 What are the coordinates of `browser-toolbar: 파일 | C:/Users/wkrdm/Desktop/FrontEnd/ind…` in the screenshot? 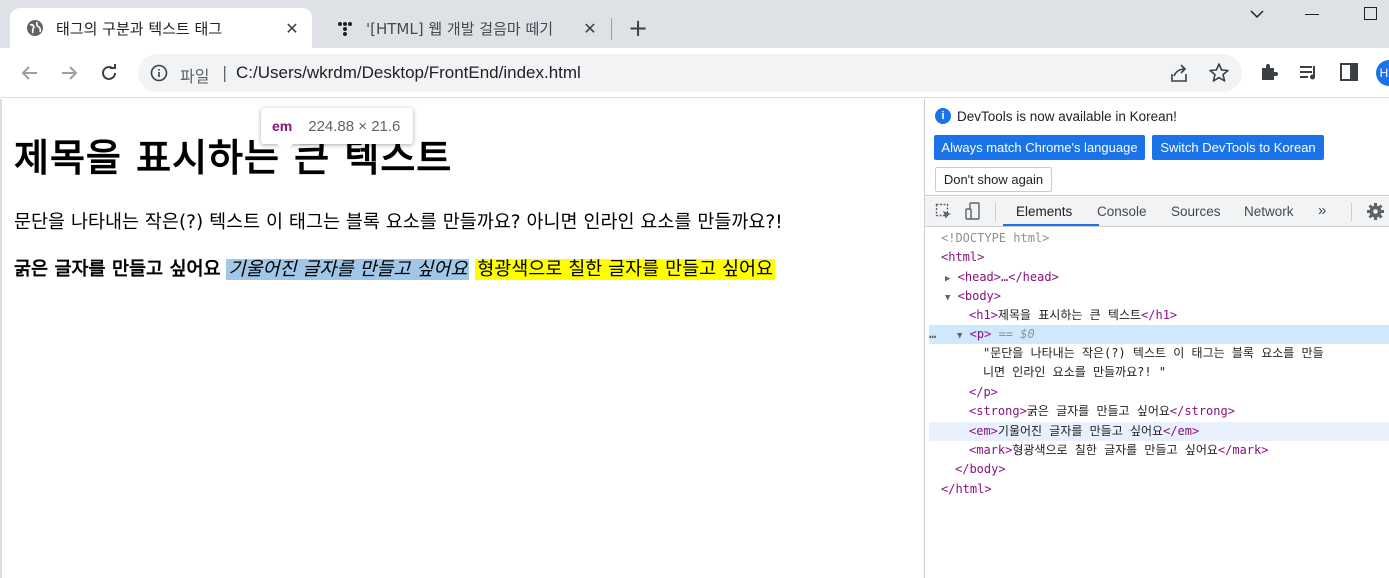 It's located at (694, 73).